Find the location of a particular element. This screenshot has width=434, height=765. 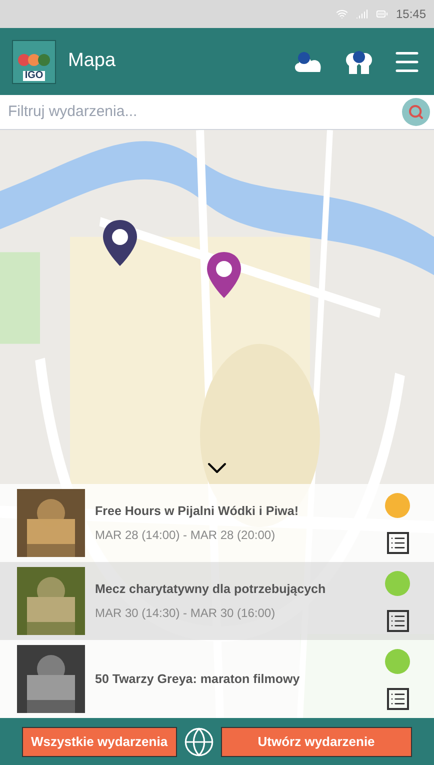

globe-icon is located at coordinates (198, 742).